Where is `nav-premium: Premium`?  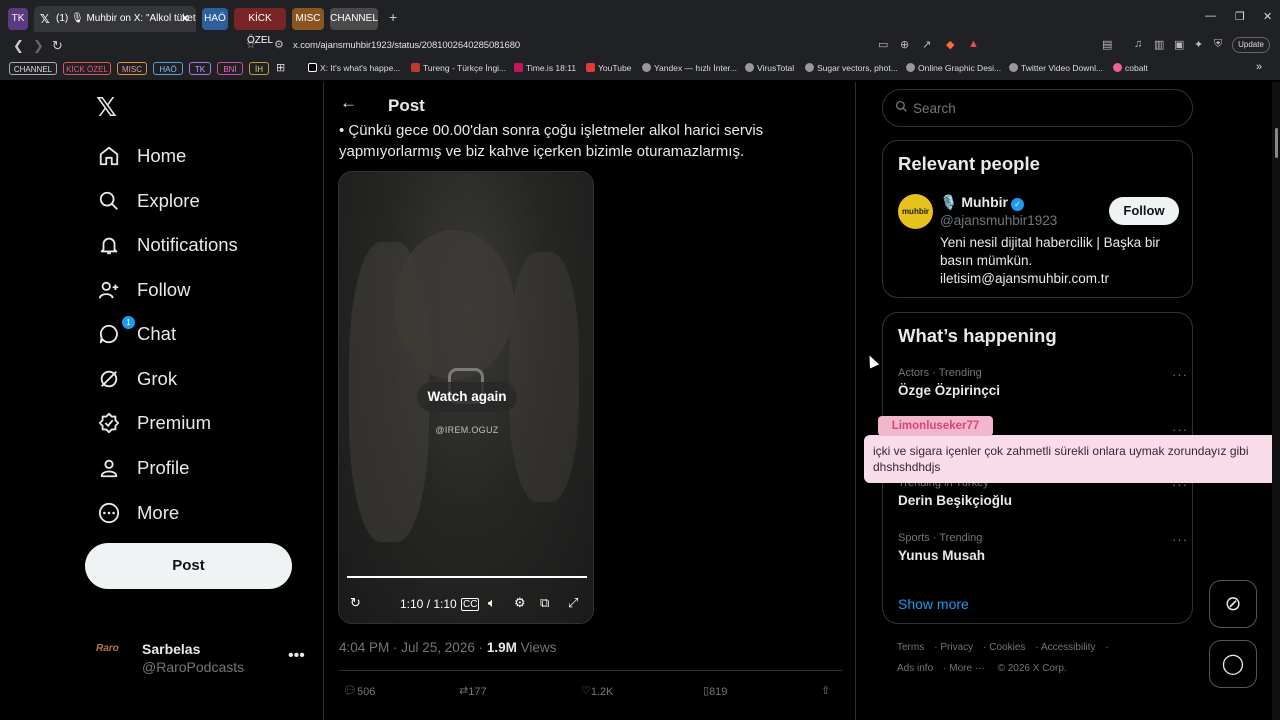
nav-premium: Premium is located at coordinates (153, 423).